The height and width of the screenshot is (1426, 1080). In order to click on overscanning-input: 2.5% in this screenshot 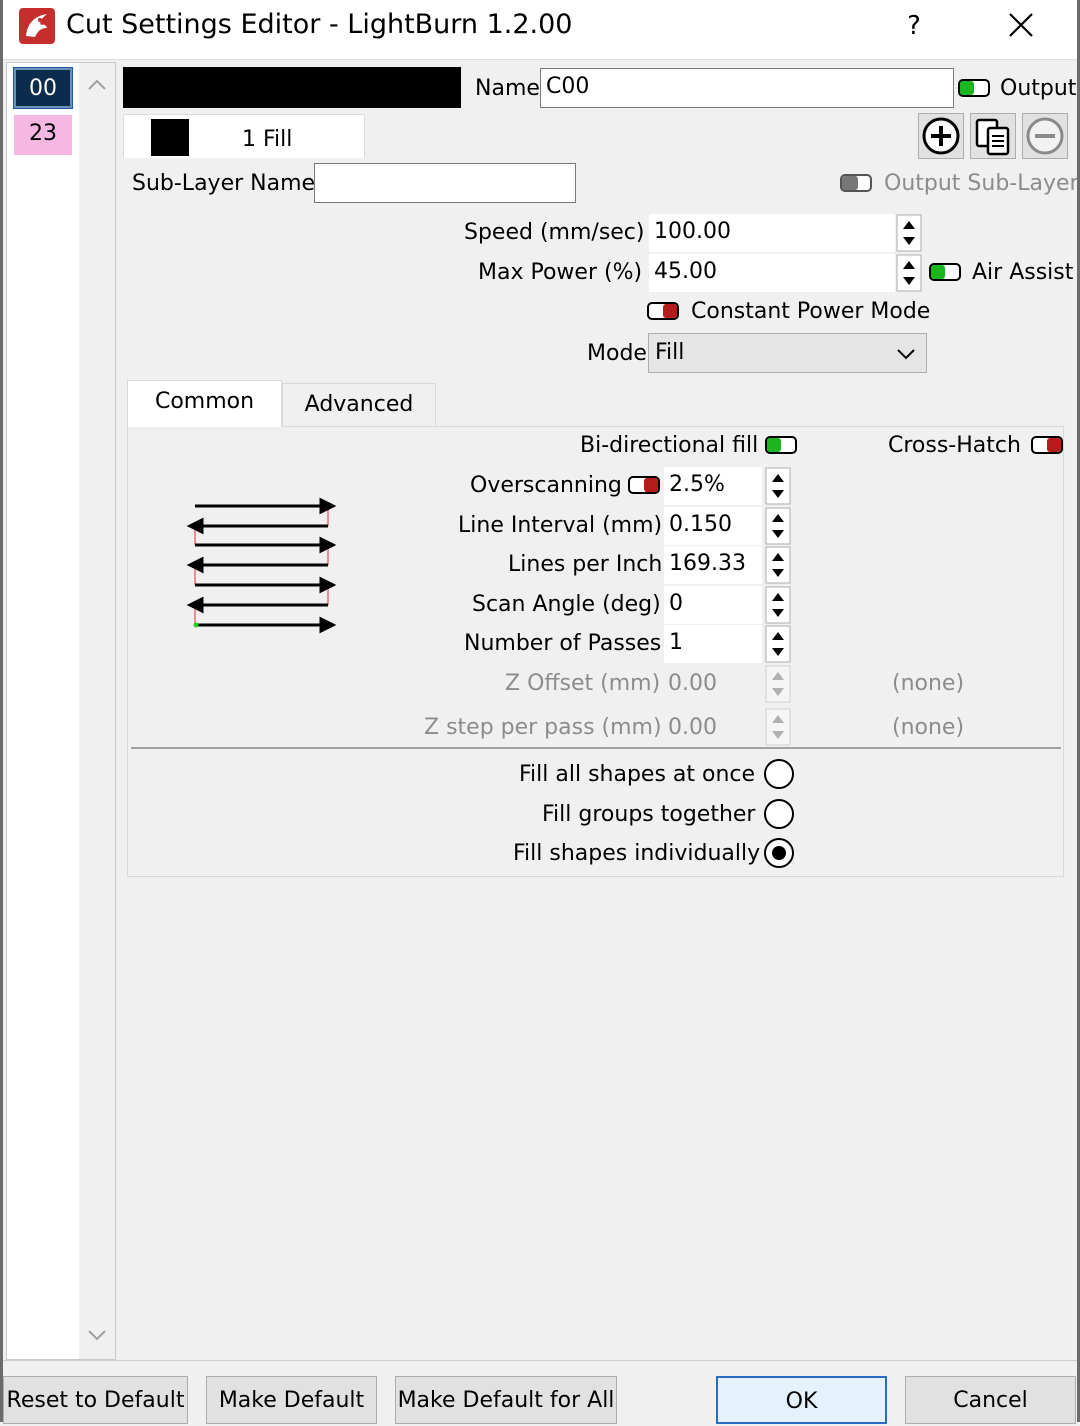, I will do `click(713, 486)`.